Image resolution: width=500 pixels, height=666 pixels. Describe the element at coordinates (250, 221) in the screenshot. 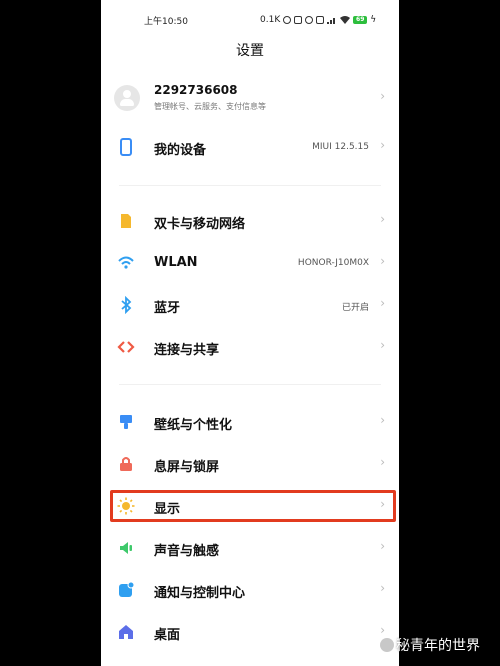

I see `settings-item-dual-sim: 双卡与移动网络 ›` at that location.